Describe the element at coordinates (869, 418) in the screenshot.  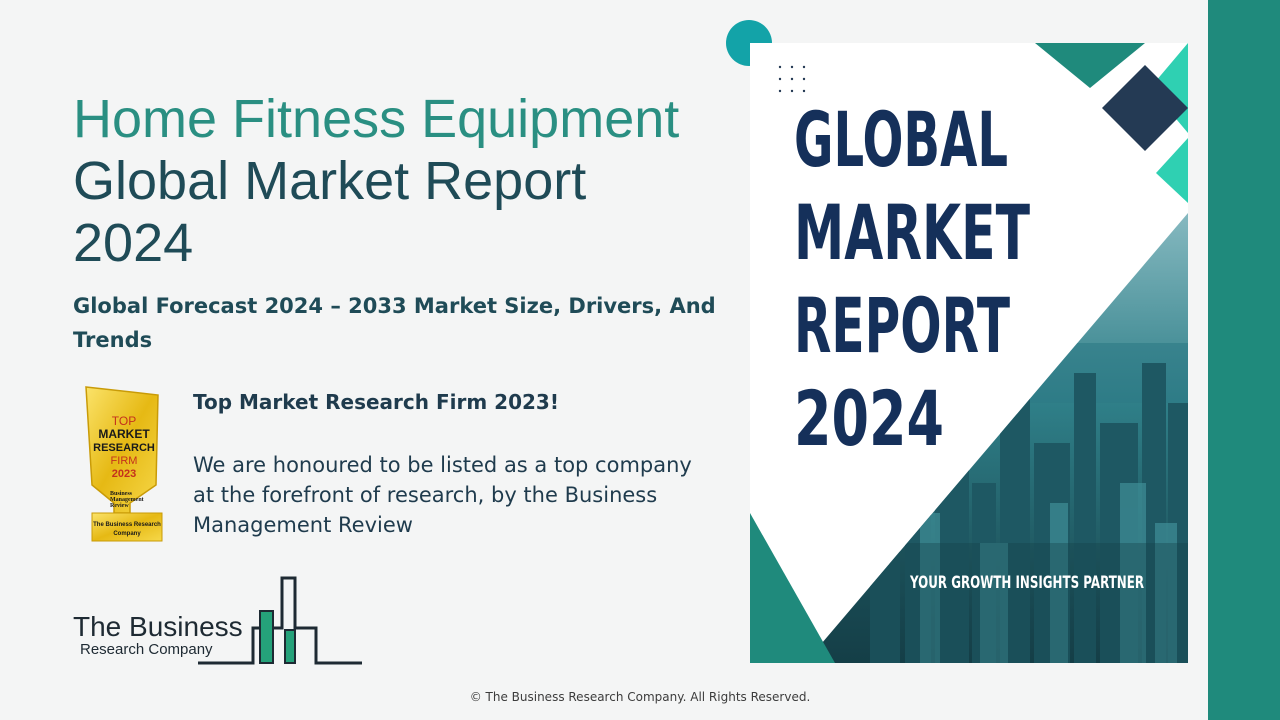
I see `cover-line-4: 2024` at that location.